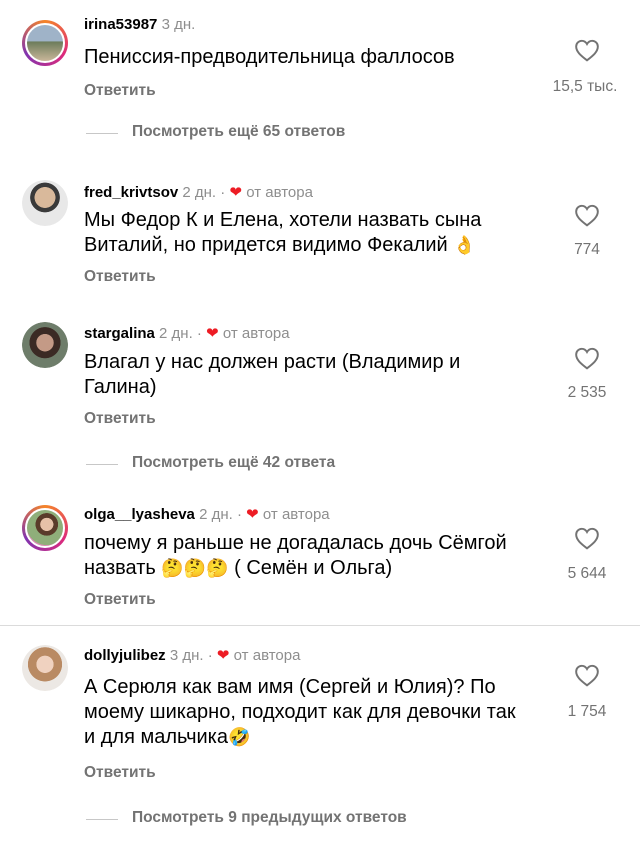  What do you see at coordinates (585, 86) in the screenshot?
I see `like-count: 15,5 тыс.` at bounding box center [585, 86].